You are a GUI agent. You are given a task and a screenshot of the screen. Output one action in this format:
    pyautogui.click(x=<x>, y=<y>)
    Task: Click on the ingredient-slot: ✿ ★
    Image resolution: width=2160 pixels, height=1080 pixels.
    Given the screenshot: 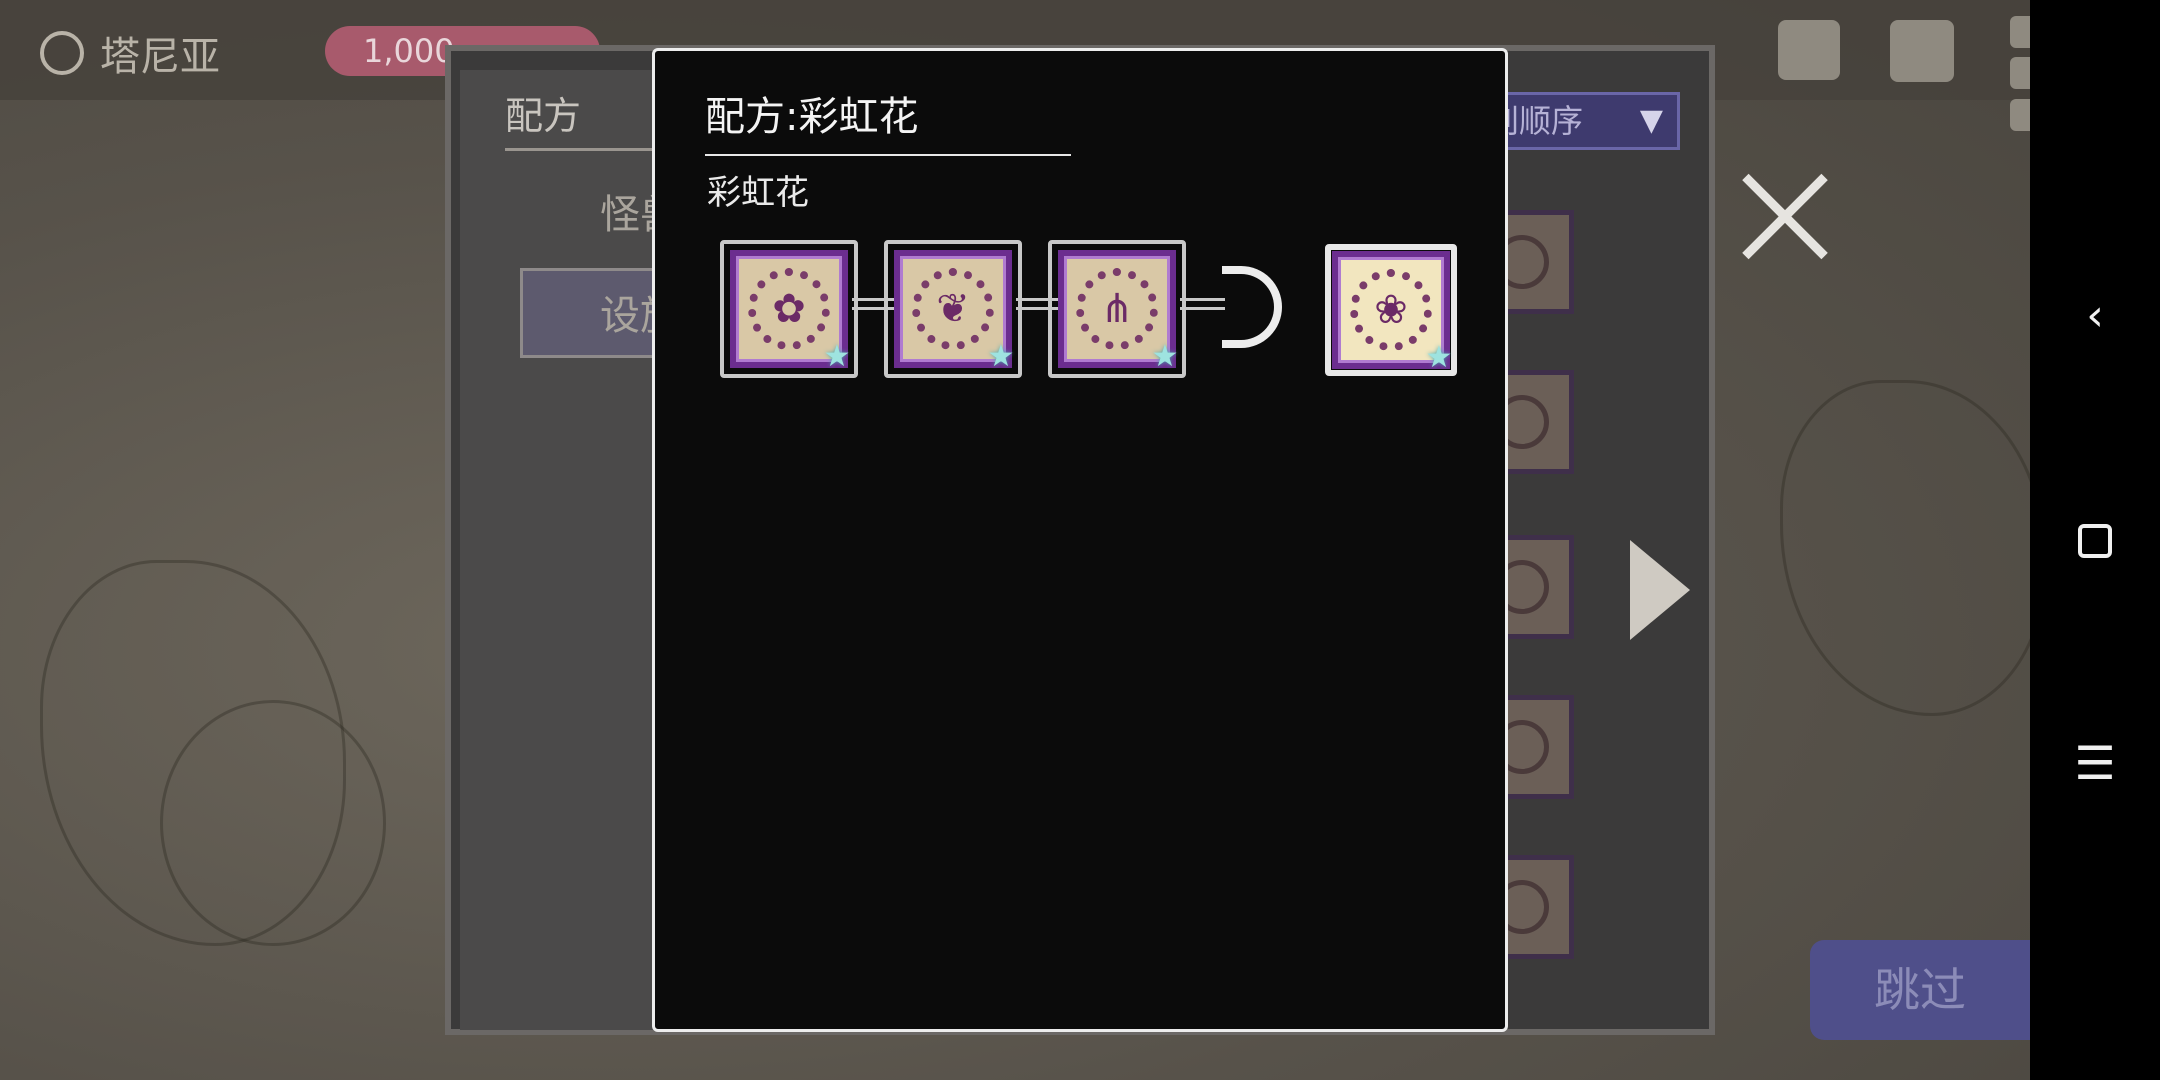 What is the action you would take?
    pyautogui.click(x=789, y=309)
    